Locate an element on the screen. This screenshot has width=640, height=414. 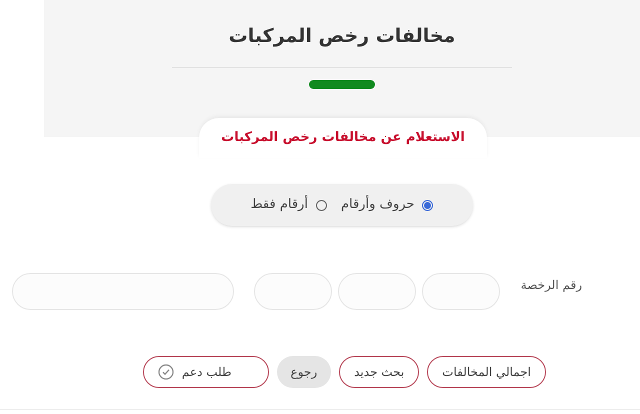
form-title: الاستعلام عن مخالفات رخص المركبات is located at coordinates (343, 138).